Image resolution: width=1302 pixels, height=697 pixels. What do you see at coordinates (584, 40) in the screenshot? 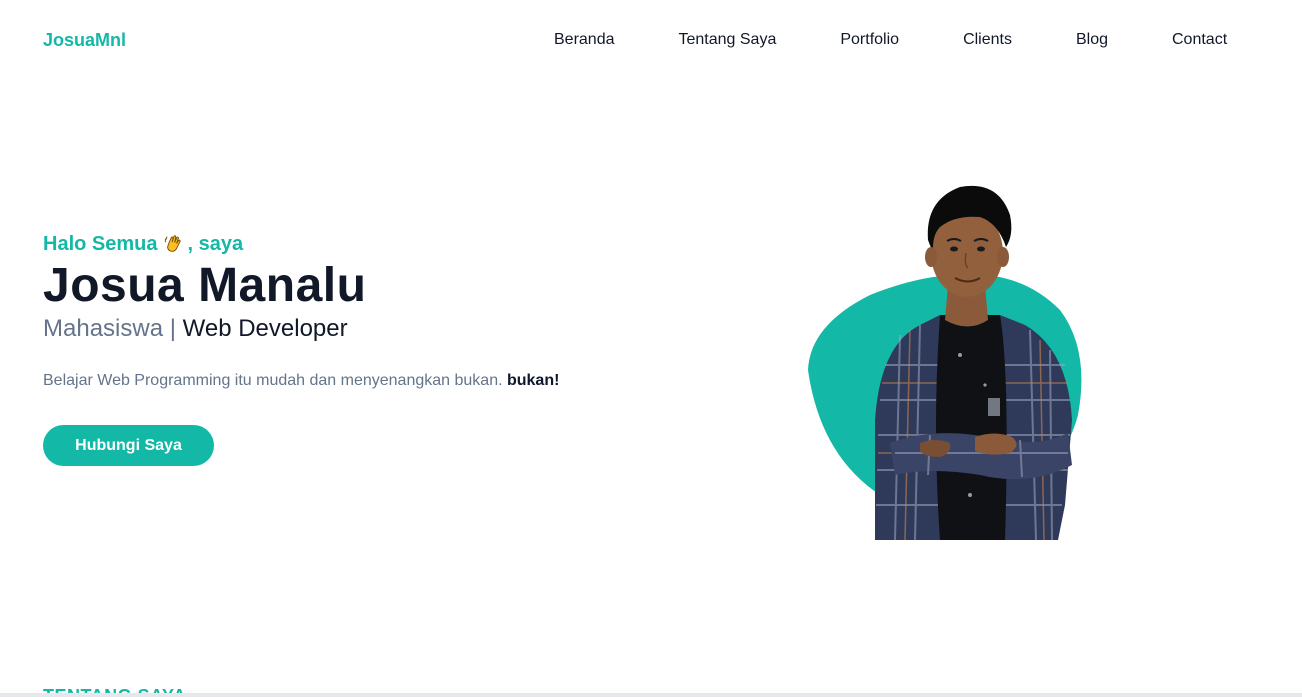
I see `nav-link-beranda: Beranda` at bounding box center [584, 40].